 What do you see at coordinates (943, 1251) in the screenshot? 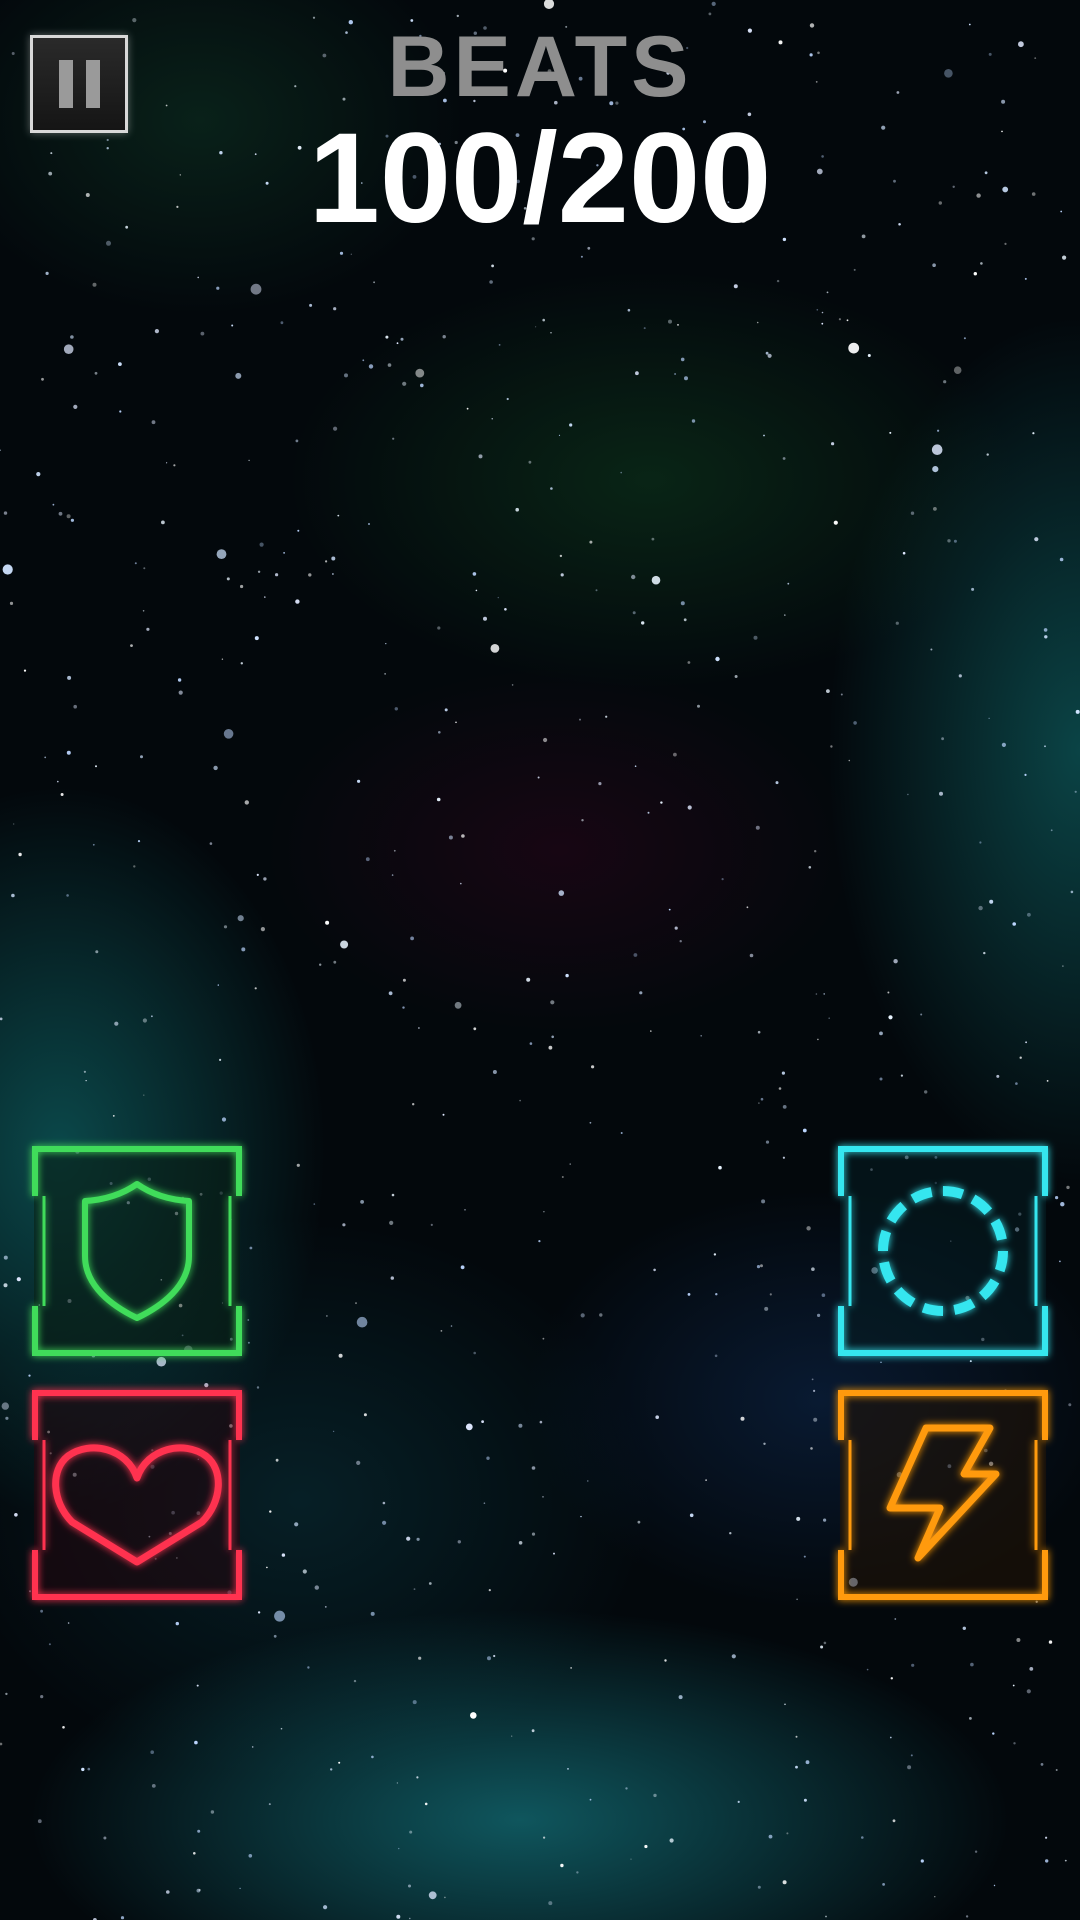
I see `slow-time-powerup-button` at bounding box center [943, 1251].